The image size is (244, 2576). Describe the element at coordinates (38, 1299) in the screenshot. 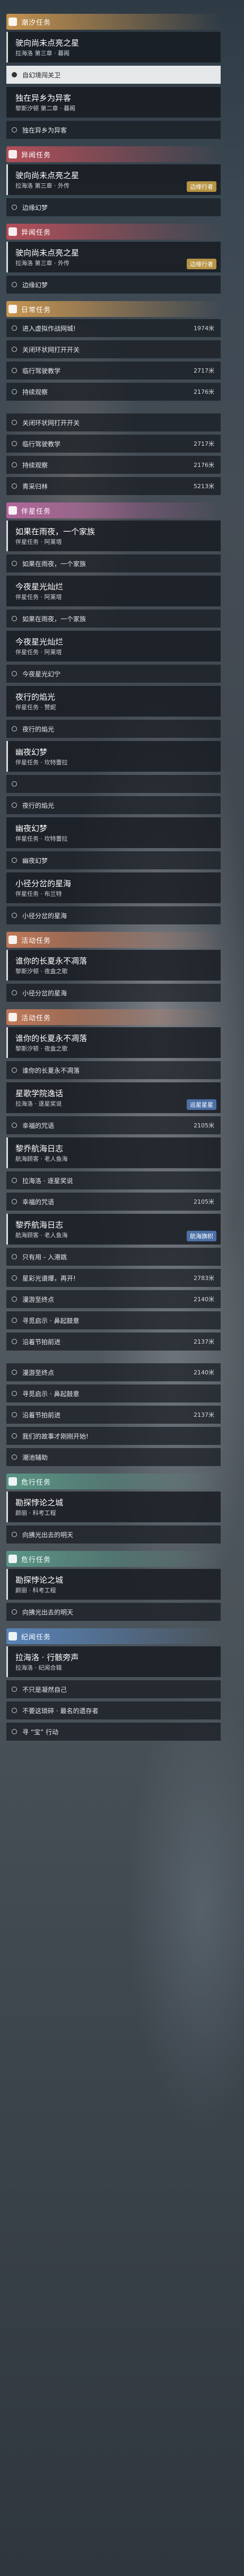

I see `objective-label: 漫游至终点` at that location.